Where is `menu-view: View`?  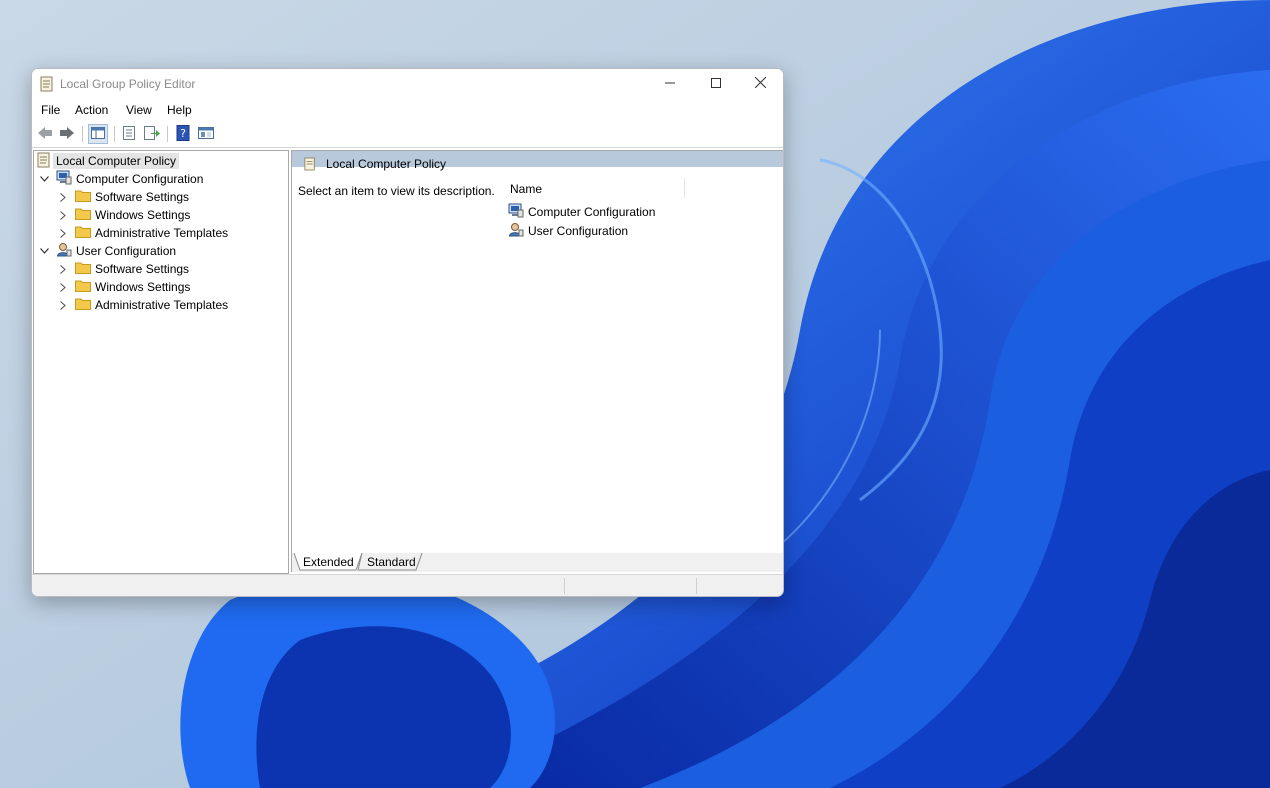
menu-view: View is located at coordinates (139, 110).